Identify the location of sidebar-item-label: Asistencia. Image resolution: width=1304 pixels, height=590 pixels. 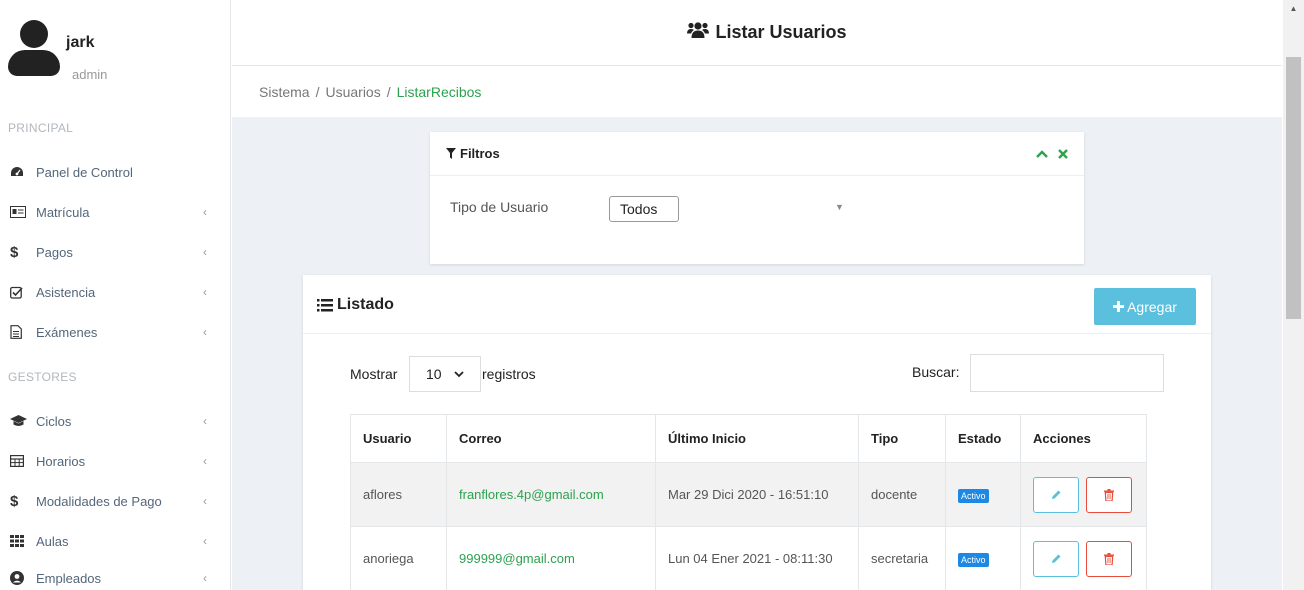
(66, 292).